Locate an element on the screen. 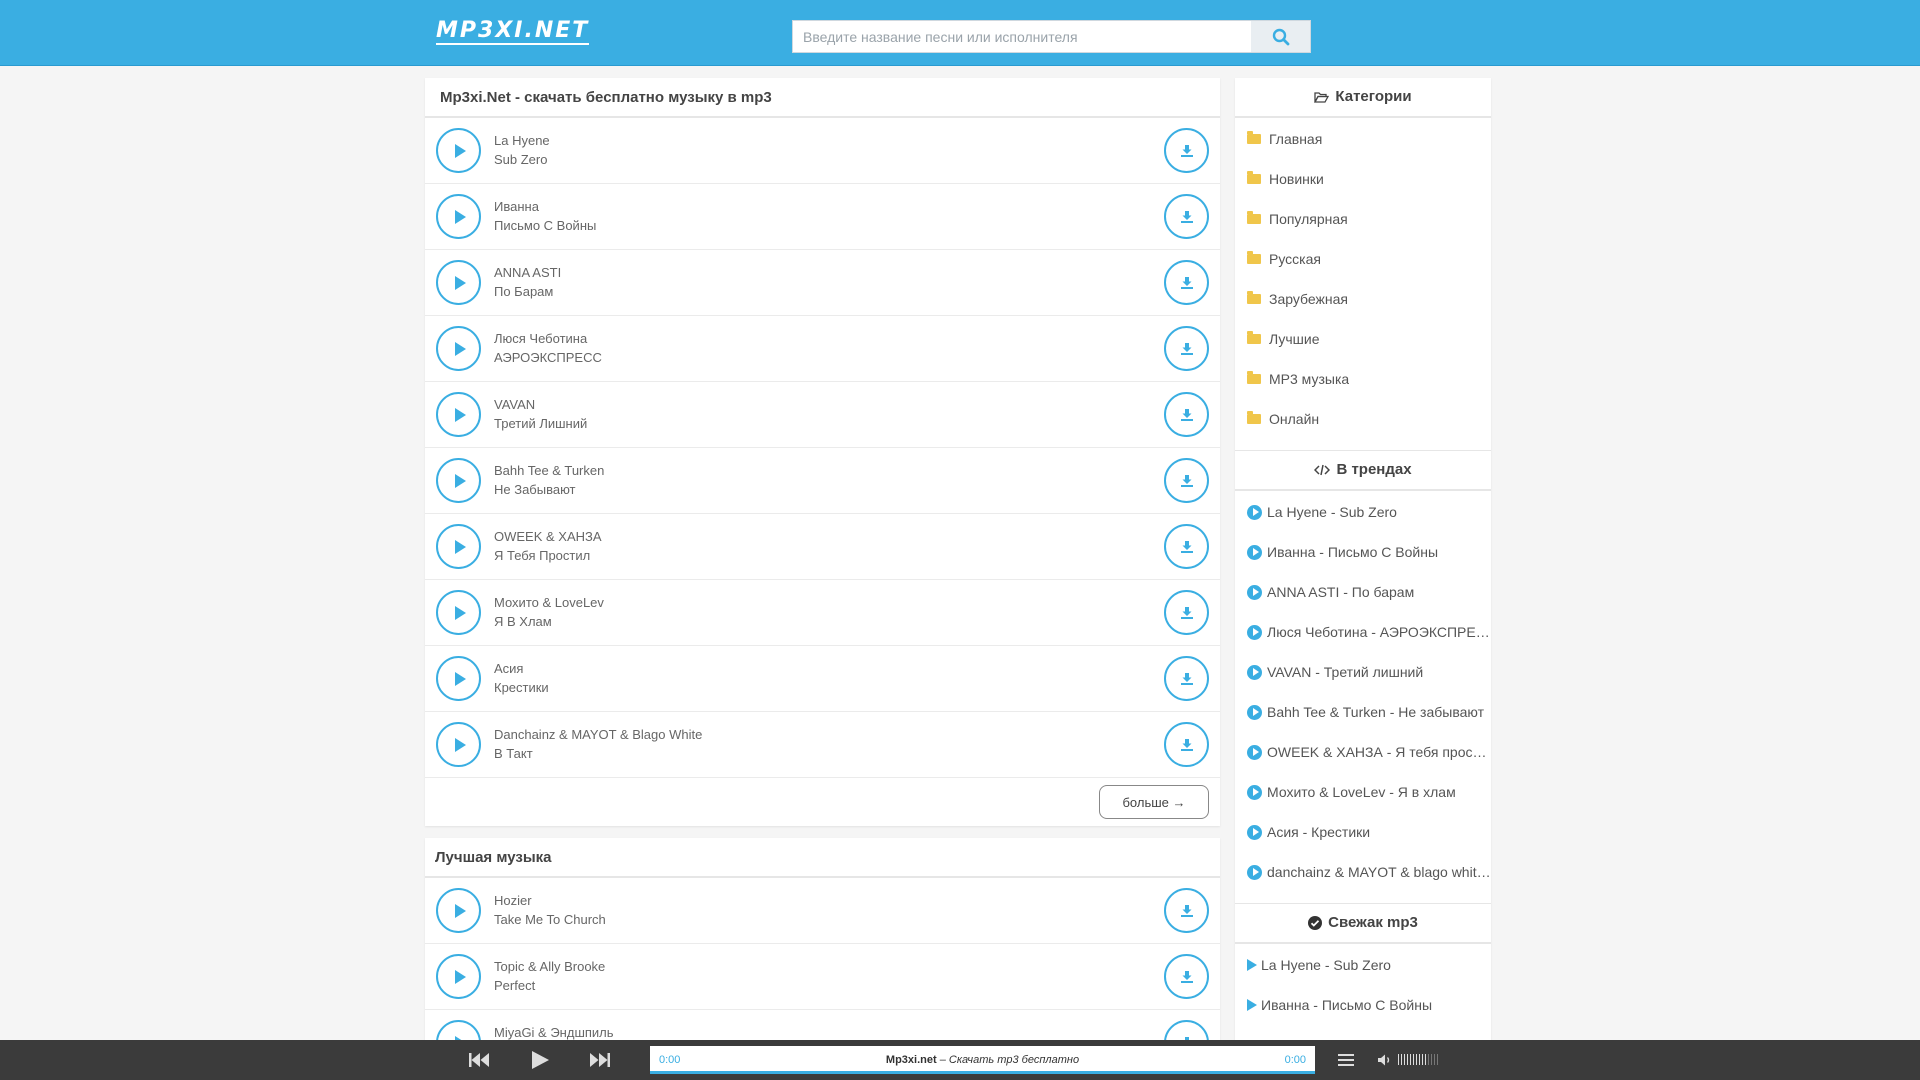 This screenshot has width=1920, height=1080. search-input is located at coordinates (1022, 36).